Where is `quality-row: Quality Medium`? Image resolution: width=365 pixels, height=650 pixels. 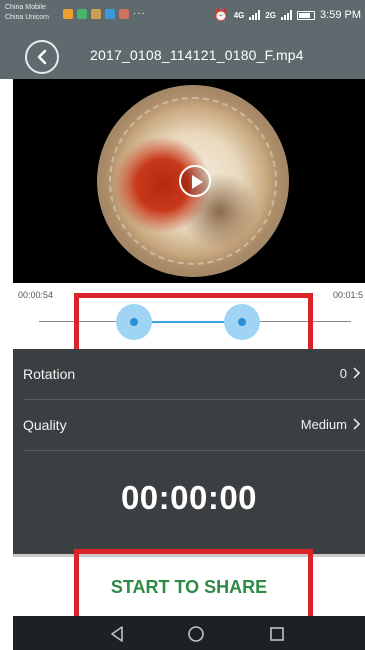
quality-row: Quality Medium is located at coordinates (189, 425).